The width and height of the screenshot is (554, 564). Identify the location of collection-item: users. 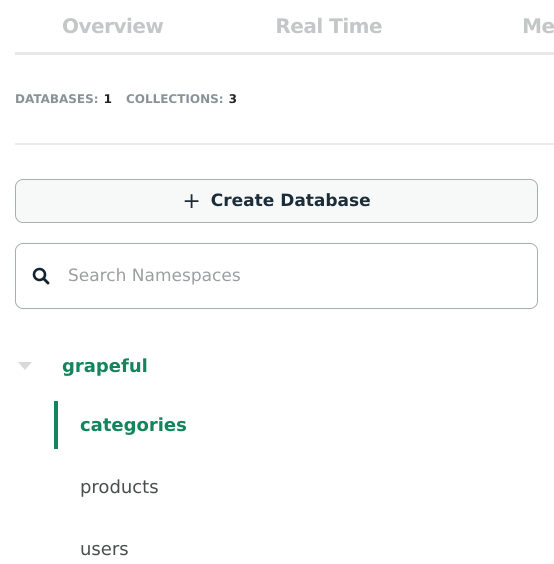
(104, 549).